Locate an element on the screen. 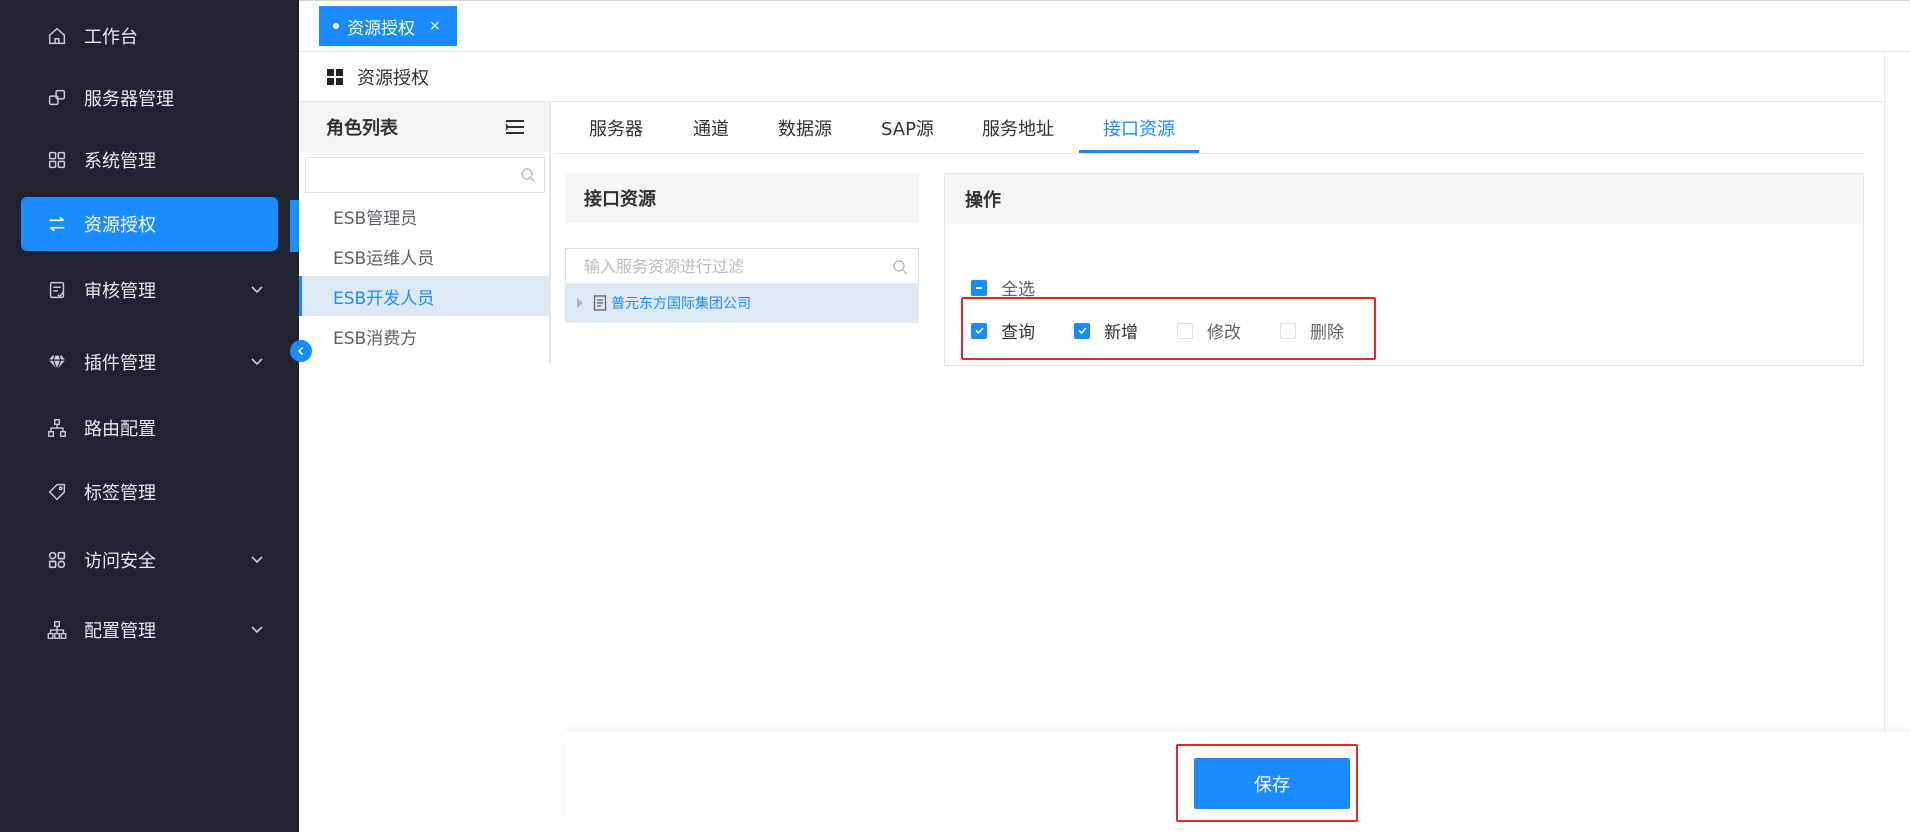 The height and width of the screenshot is (832, 1910). document-icon is located at coordinates (600, 303).